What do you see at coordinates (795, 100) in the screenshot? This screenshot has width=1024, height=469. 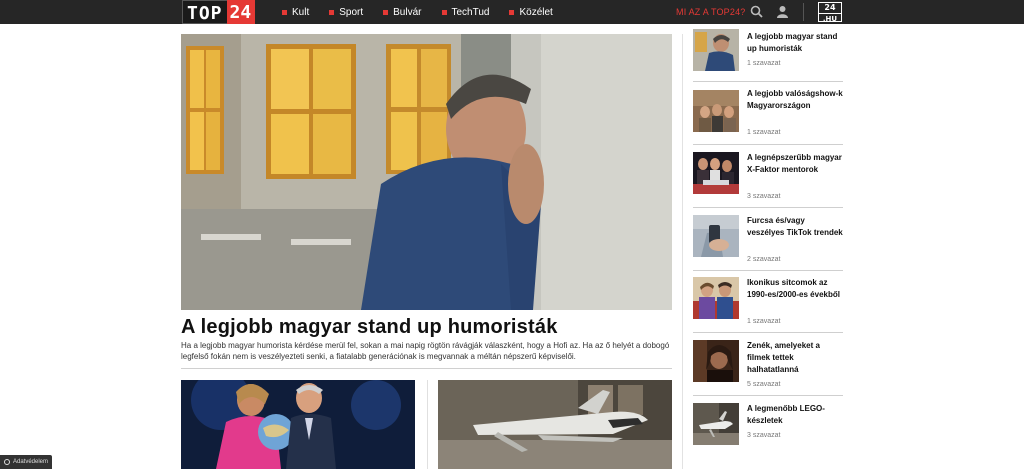 I see `sidebar-item-title: A legjobb valóságshow-k Magyarországon` at bounding box center [795, 100].